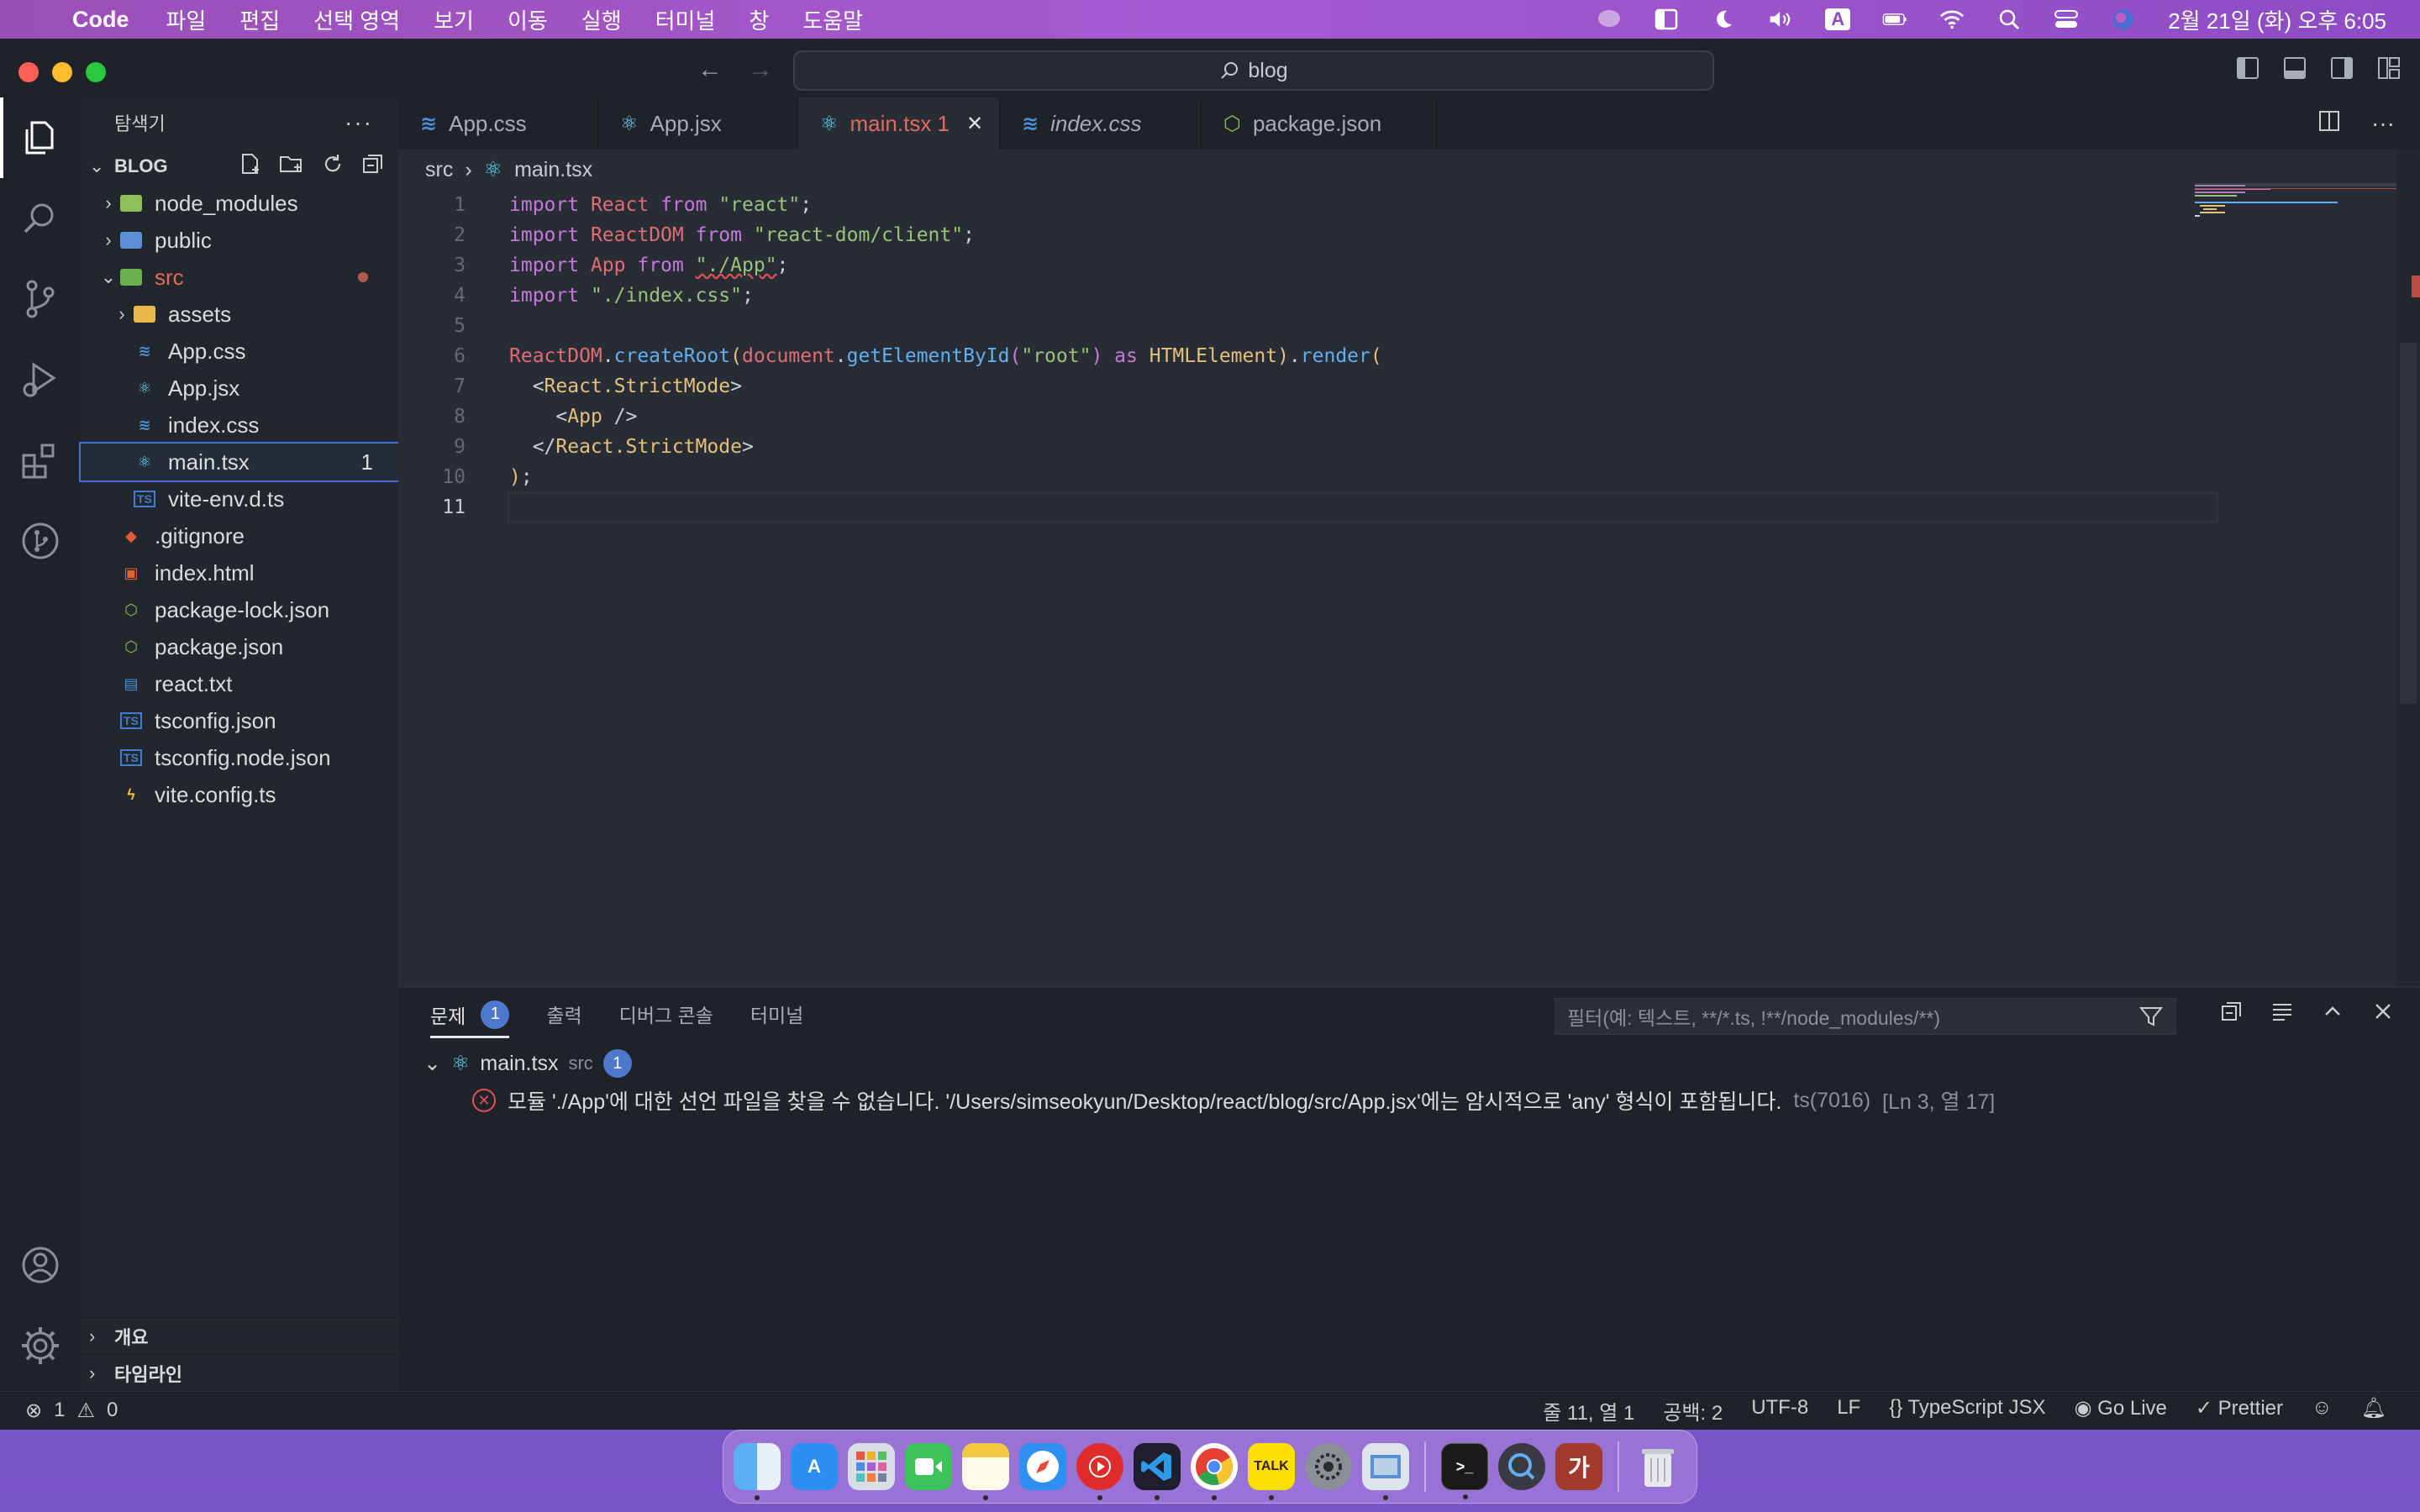 The height and width of the screenshot is (1512, 2420). What do you see at coordinates (1409, 205) in the screenshot?
I see `code-line: 1 import React from "react";` at bounding box center [1409, 205].